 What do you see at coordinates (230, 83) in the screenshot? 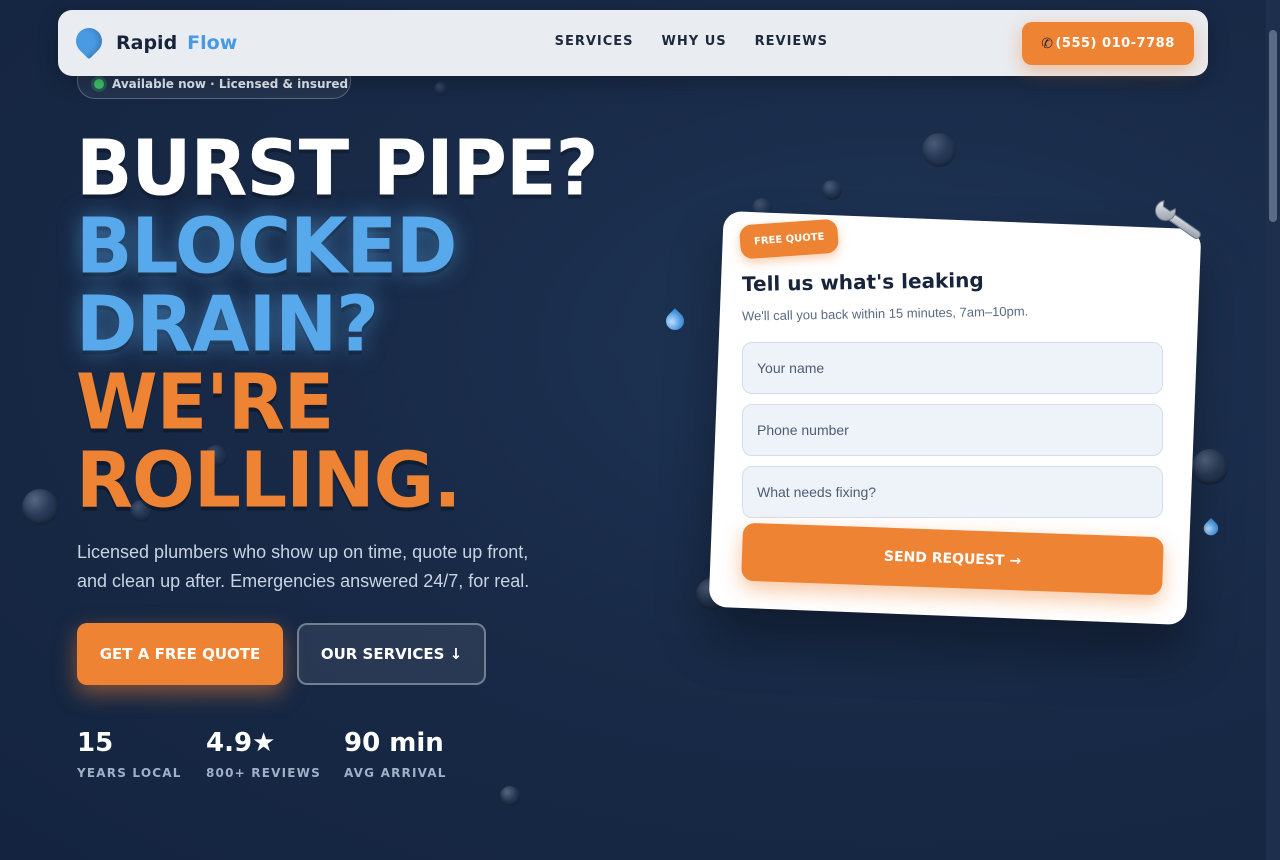
I see `availability-text: Available now · Licensed & insured` at bounding box center [230, 83].